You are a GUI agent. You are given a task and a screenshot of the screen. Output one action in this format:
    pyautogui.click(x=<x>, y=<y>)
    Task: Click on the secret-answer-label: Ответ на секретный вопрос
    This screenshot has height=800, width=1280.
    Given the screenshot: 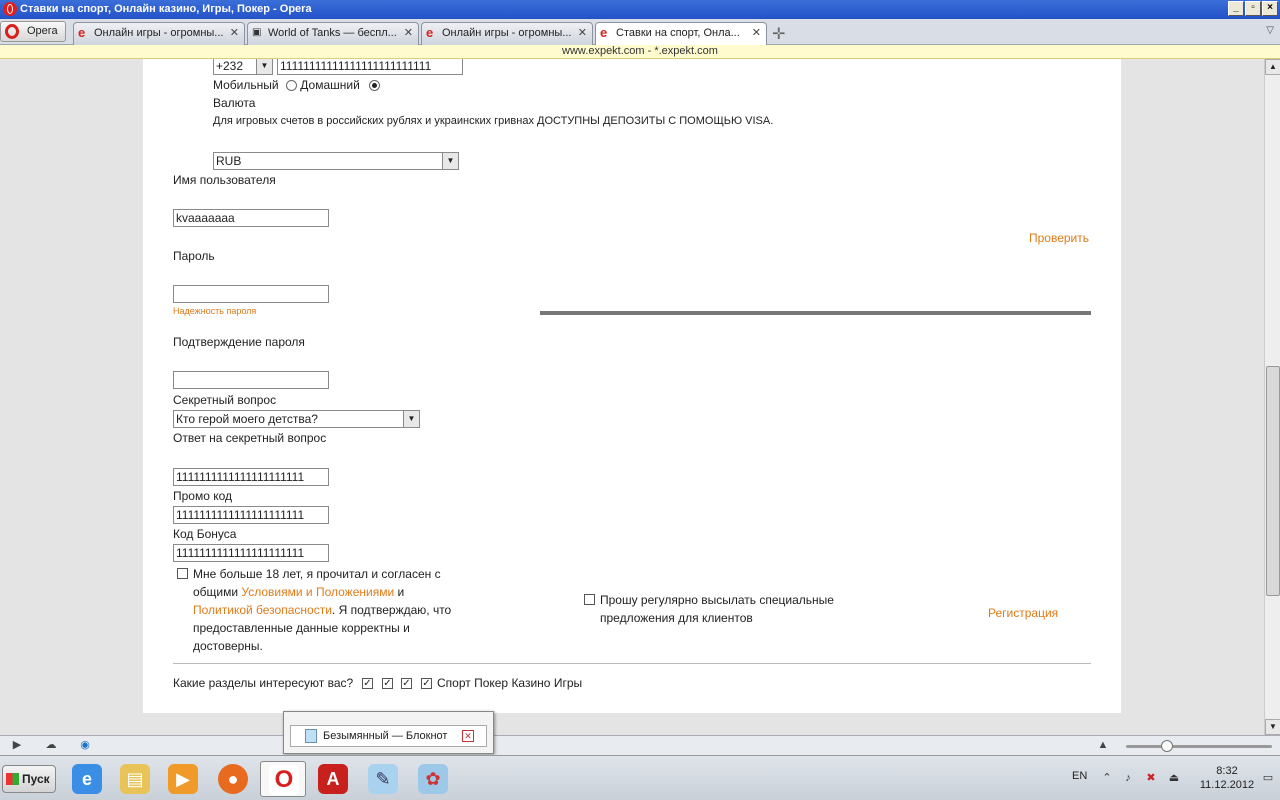 What is the action you would take?
    pyautogui.click(x=250, y=438)
    